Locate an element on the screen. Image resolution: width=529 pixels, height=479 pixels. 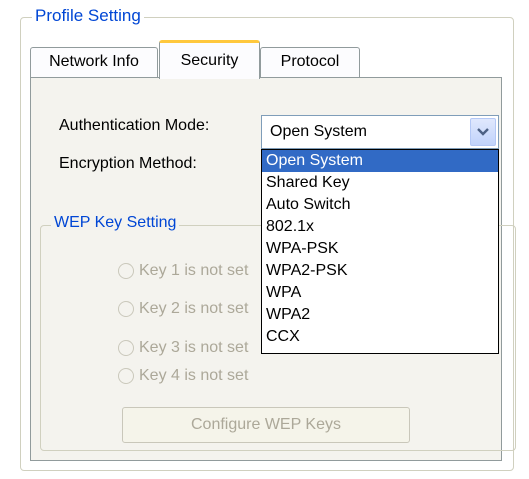
dropdown-arrow-button is located at coordinates (483, 132).